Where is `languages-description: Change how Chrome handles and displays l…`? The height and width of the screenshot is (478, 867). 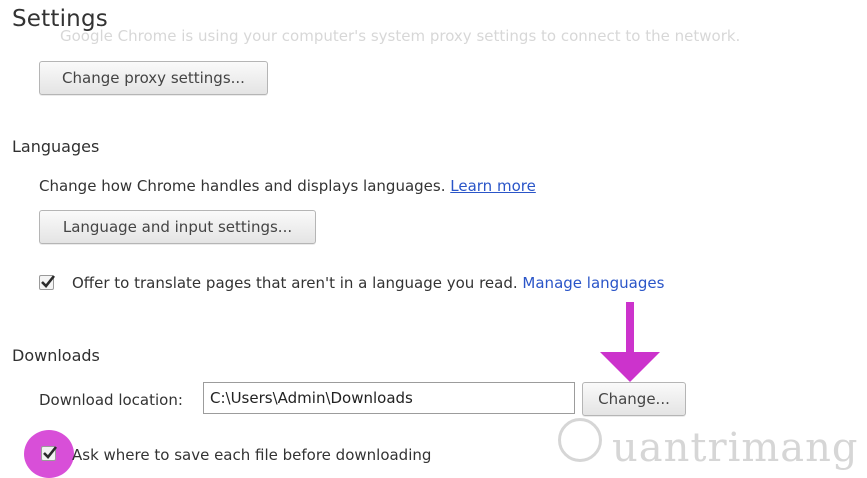 languages-description: Change how Chrome handles and displays l… is located at coordinates (242, 186).